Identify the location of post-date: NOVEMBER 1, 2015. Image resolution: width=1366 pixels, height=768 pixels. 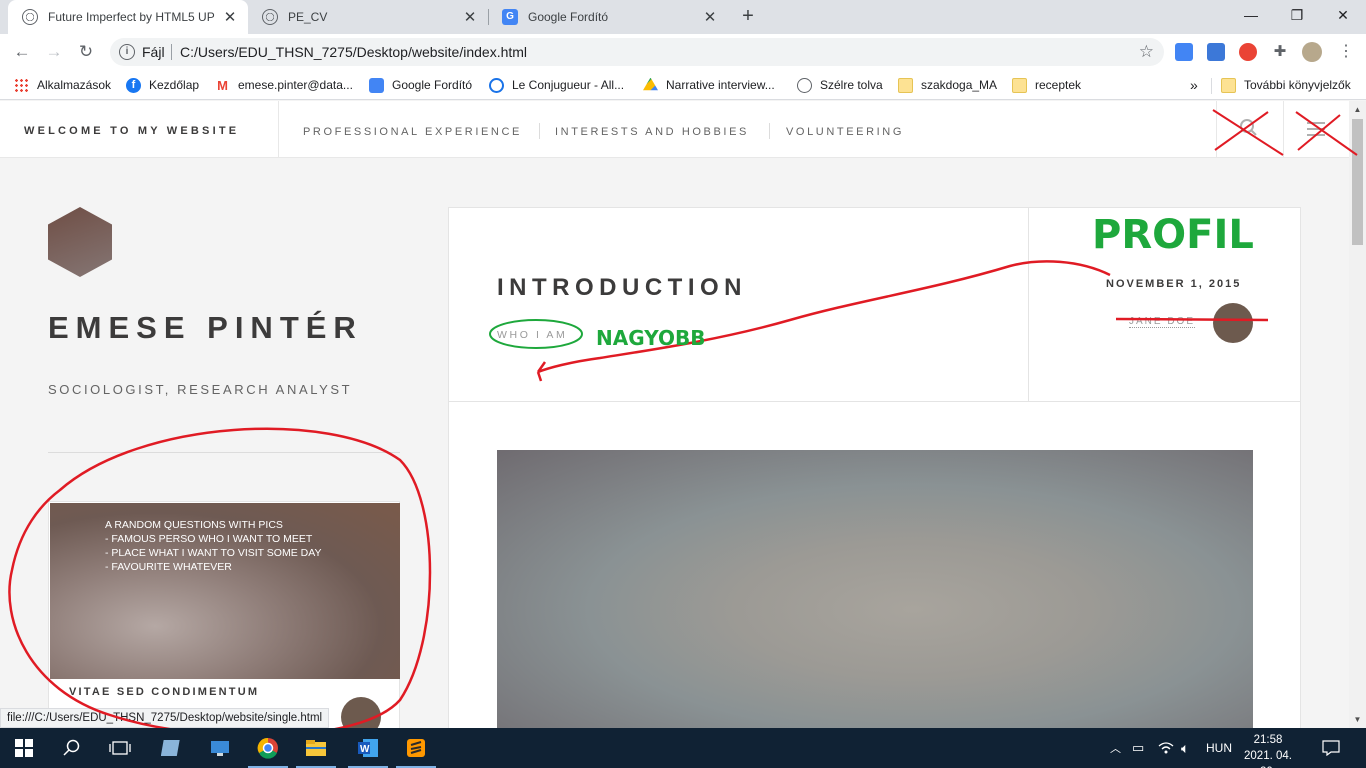
(1174, 284).